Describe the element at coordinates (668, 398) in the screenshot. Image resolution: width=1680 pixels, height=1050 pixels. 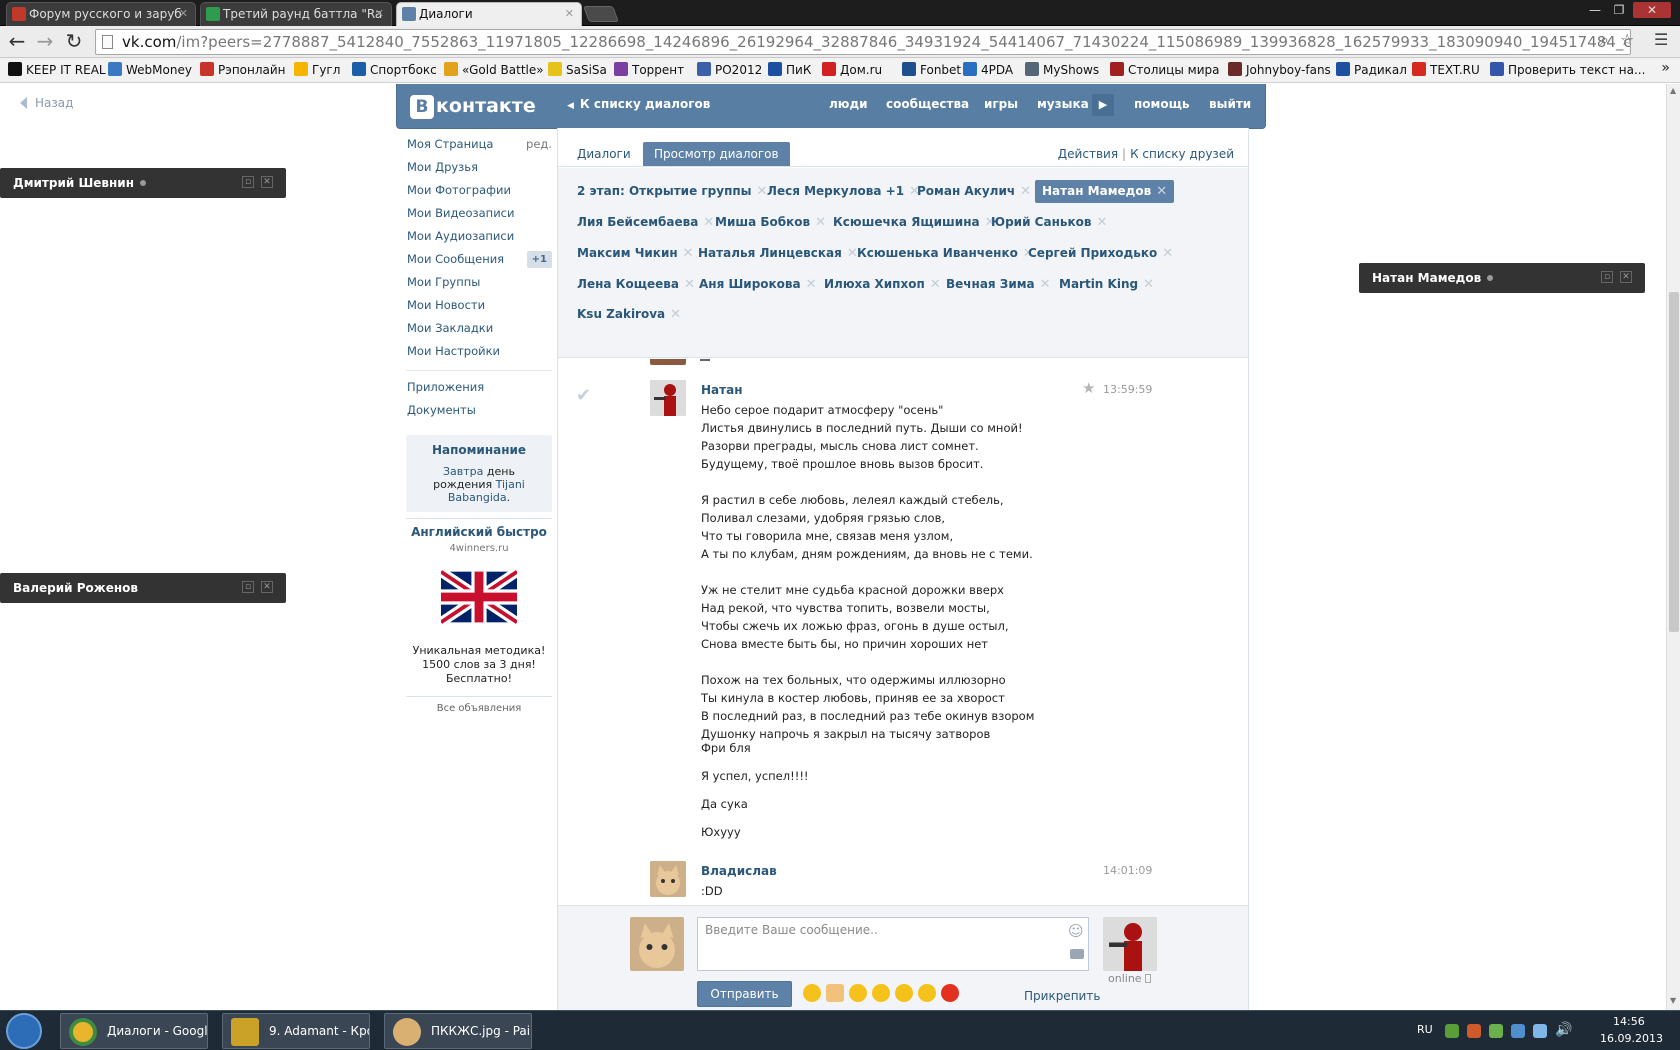
I see `avatar-natan` at that location.